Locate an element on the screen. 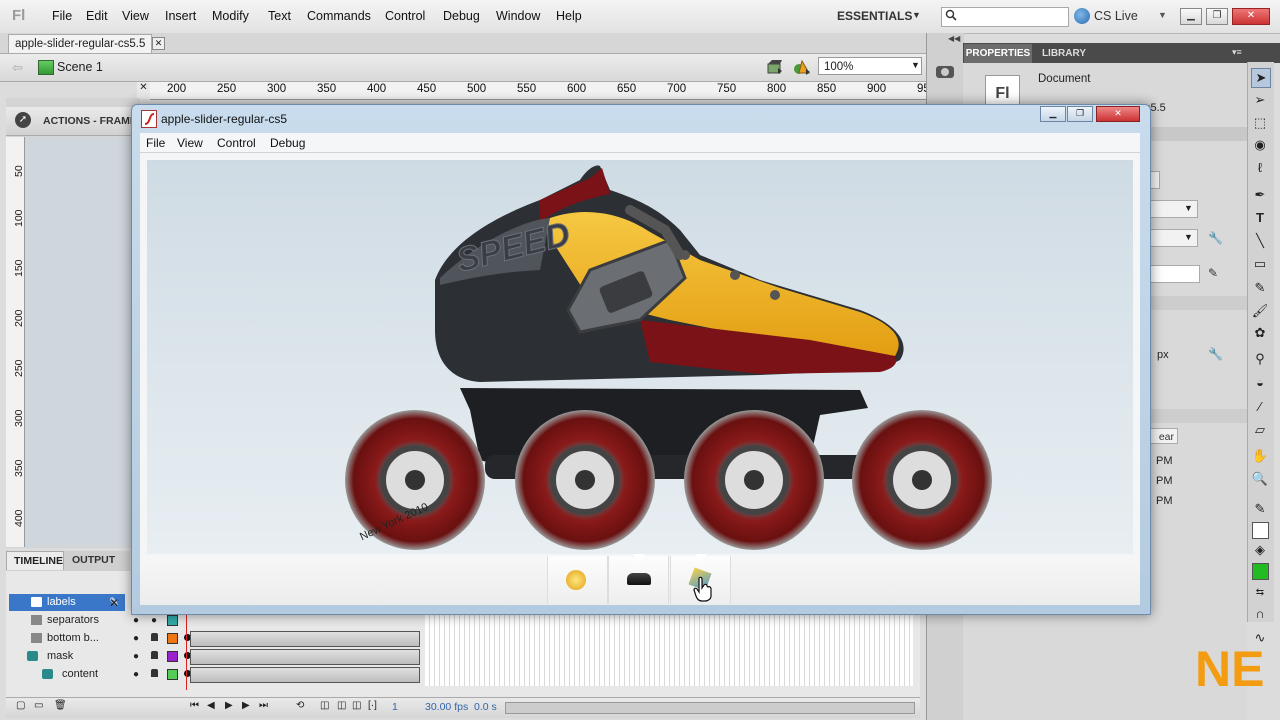 The image size is (1280, 720). layer-name: content is located at coordinates (80, 674).